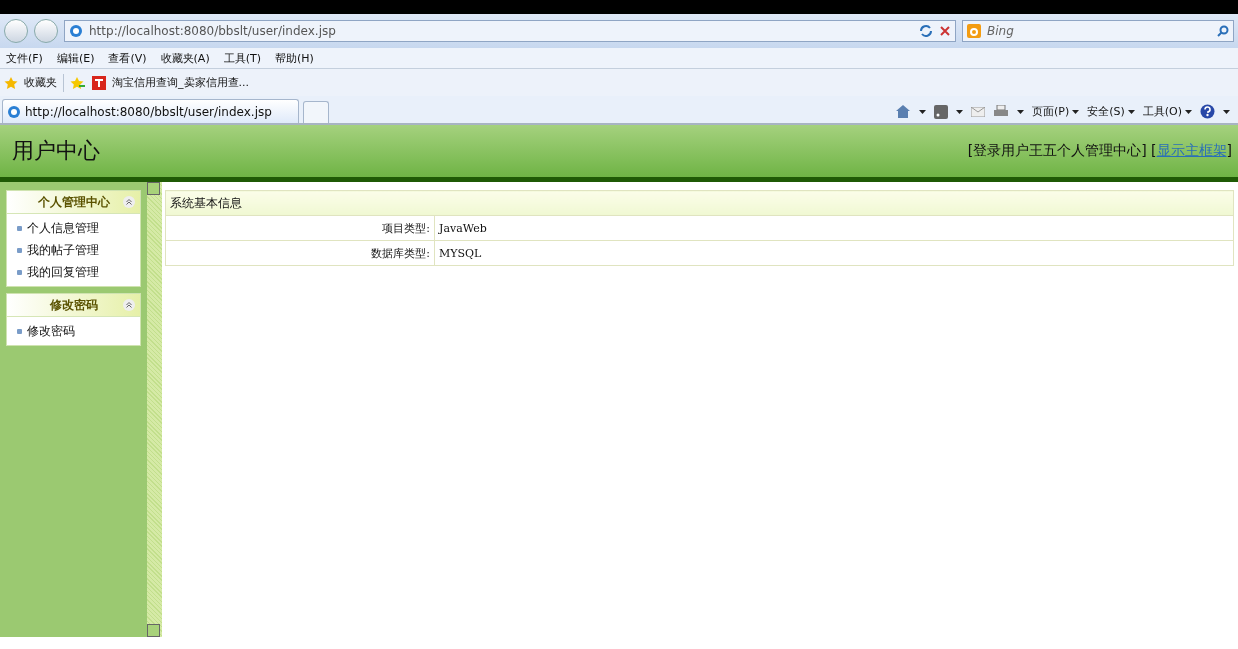  Describe the element at coordinates (63, 228) in the screenshot. I see `sidebar-link: 个人信息管理` at that location.